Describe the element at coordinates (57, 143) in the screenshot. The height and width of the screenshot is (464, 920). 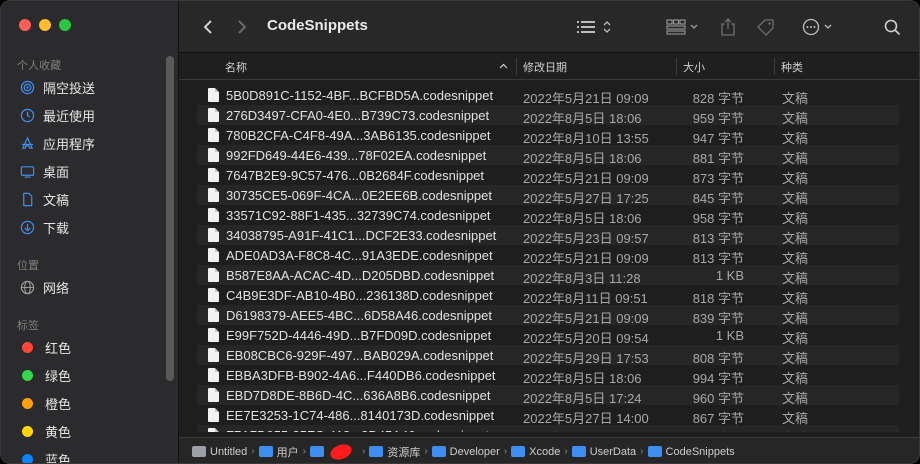
I see `sidebar-item-applications: 应用程序` at that location.